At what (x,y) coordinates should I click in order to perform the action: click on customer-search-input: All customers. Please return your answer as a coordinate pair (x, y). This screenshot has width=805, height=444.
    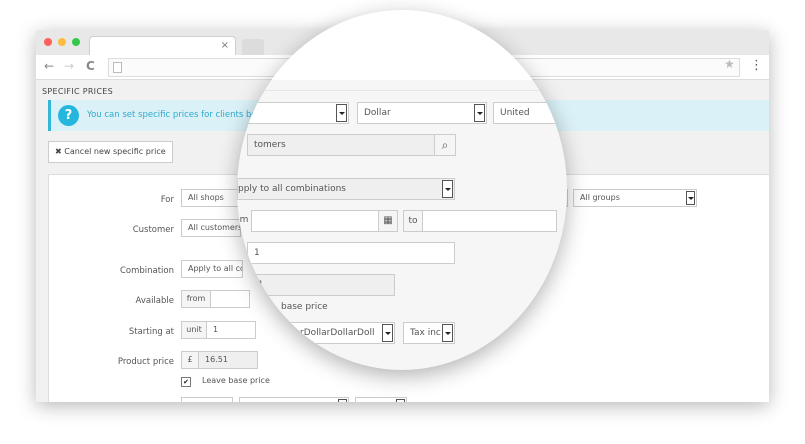
    Looking at the image, I should click on (211, 228).